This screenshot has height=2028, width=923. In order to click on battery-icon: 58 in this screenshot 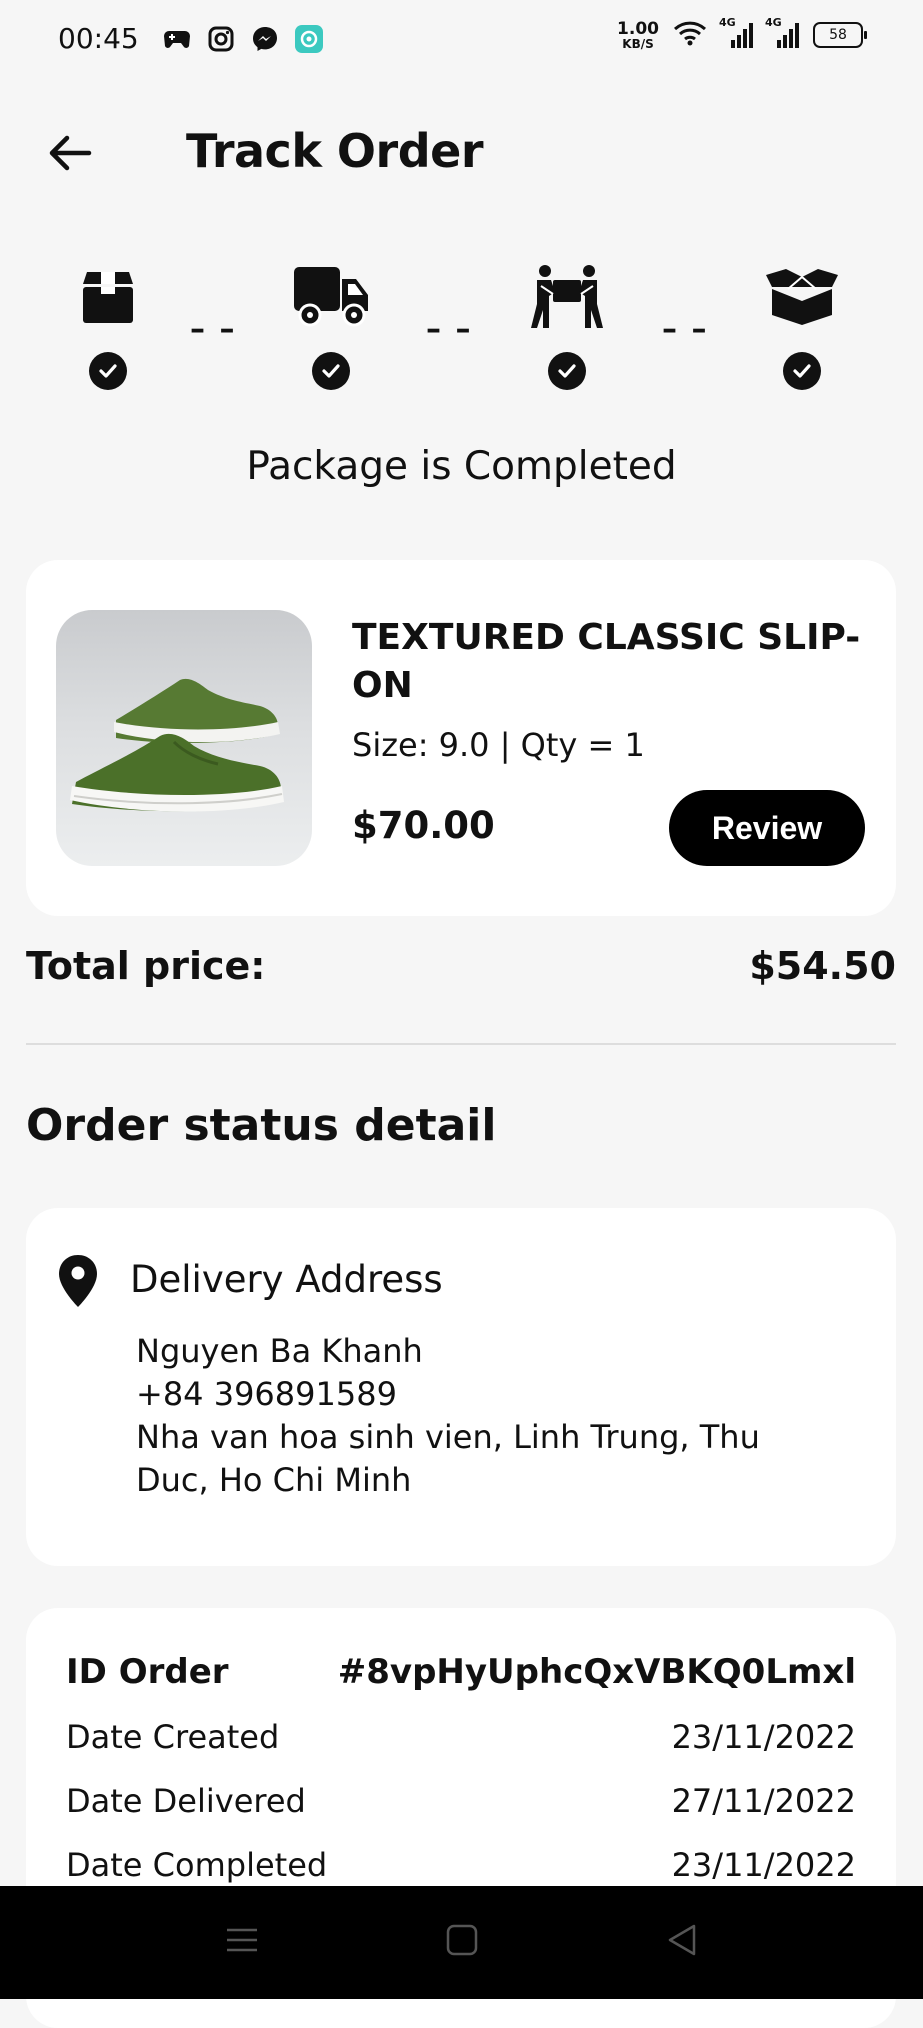, I will do `click(840, 35)`.